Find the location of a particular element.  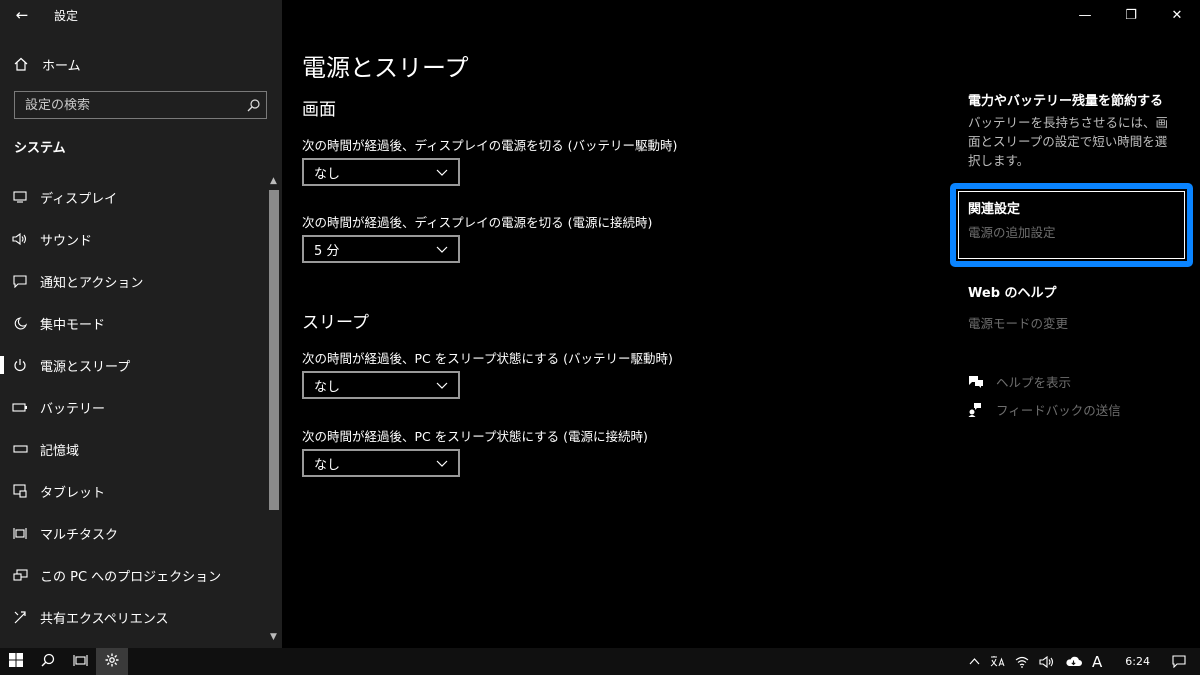

send-feedback-label: フィードバックの送信 is located at coordinates (1058, 410).